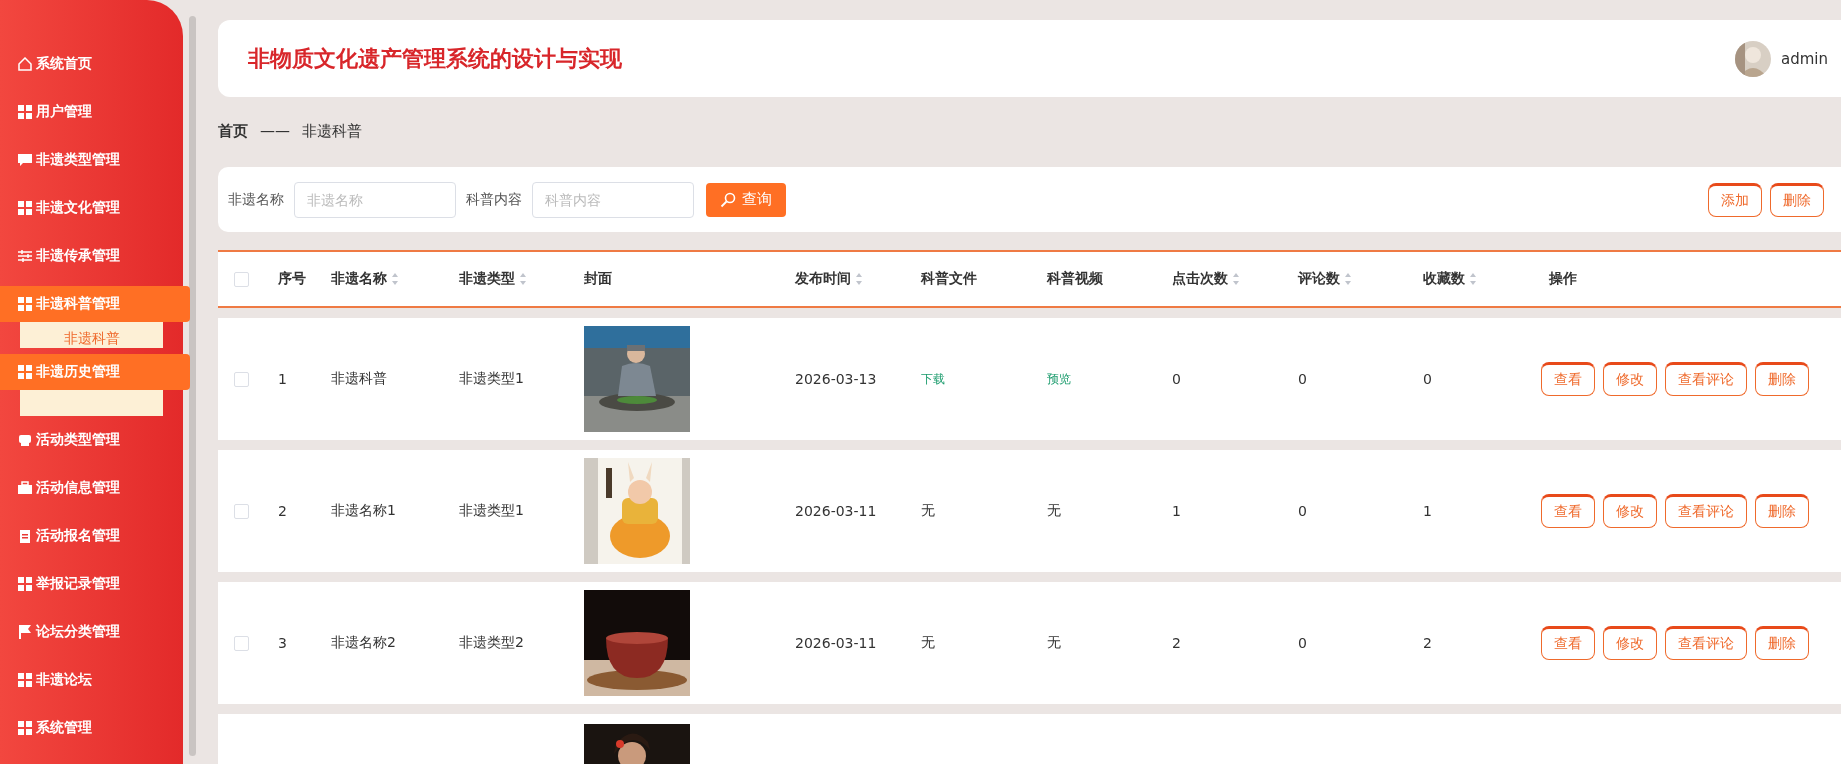  I want to click on sidebar-item: 非遗科普管理, so click(95, 304).